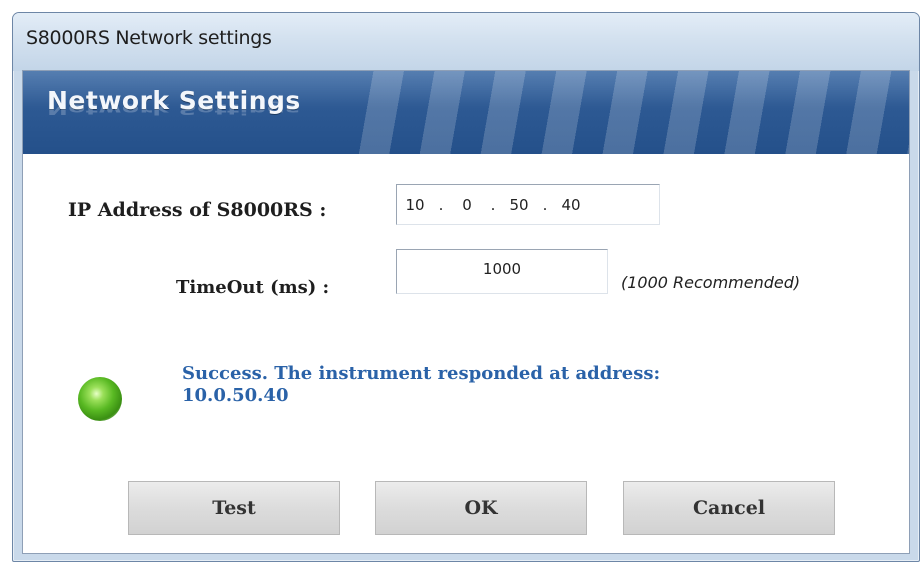 This screenshot has height=569, width=920. I want to click on status-led-icon, so click(100, 399).